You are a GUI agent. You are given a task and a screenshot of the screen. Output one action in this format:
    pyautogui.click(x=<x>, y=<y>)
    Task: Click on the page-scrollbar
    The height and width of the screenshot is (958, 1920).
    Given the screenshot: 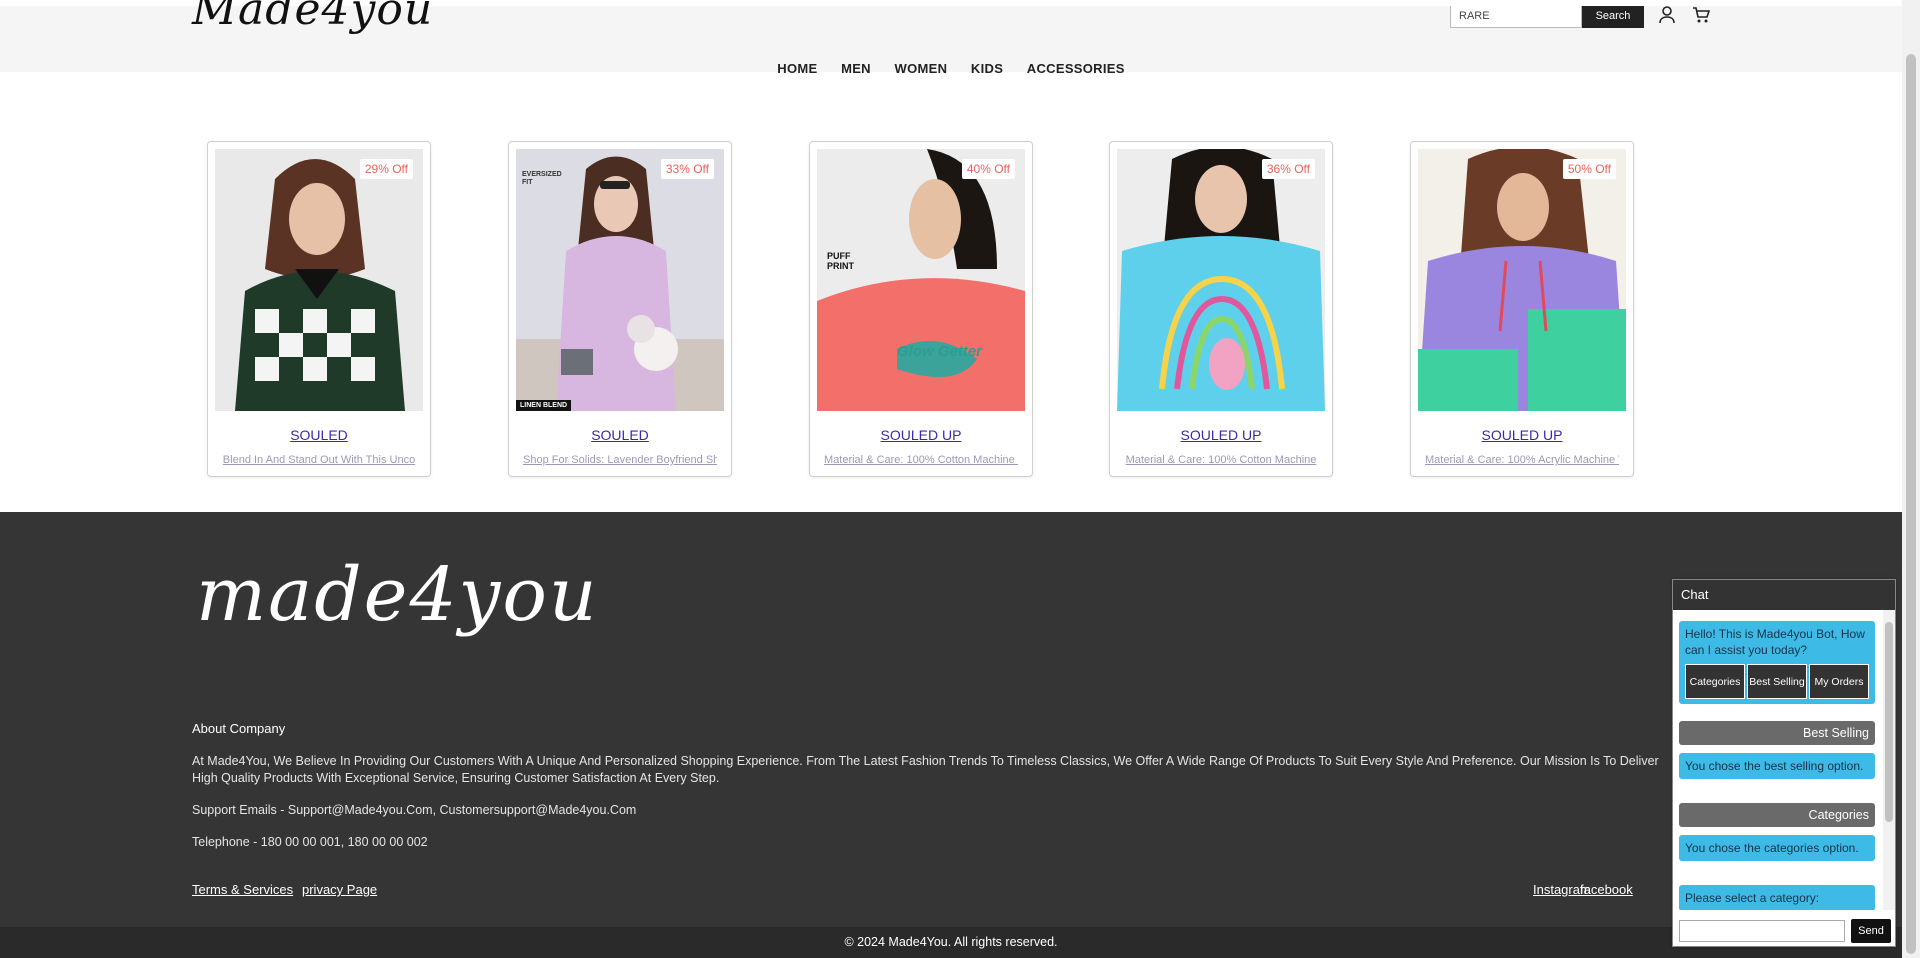 What is the action you would take?
    pyautogui.click(x=1911, y=479)
    